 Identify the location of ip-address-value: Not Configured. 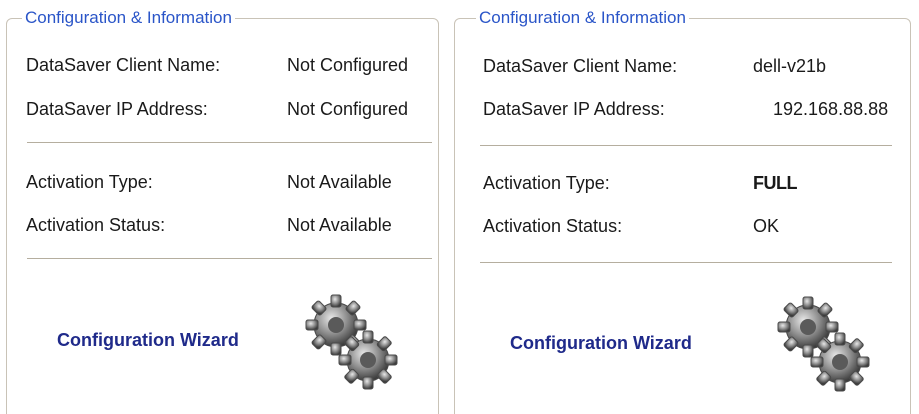
(348, 109).